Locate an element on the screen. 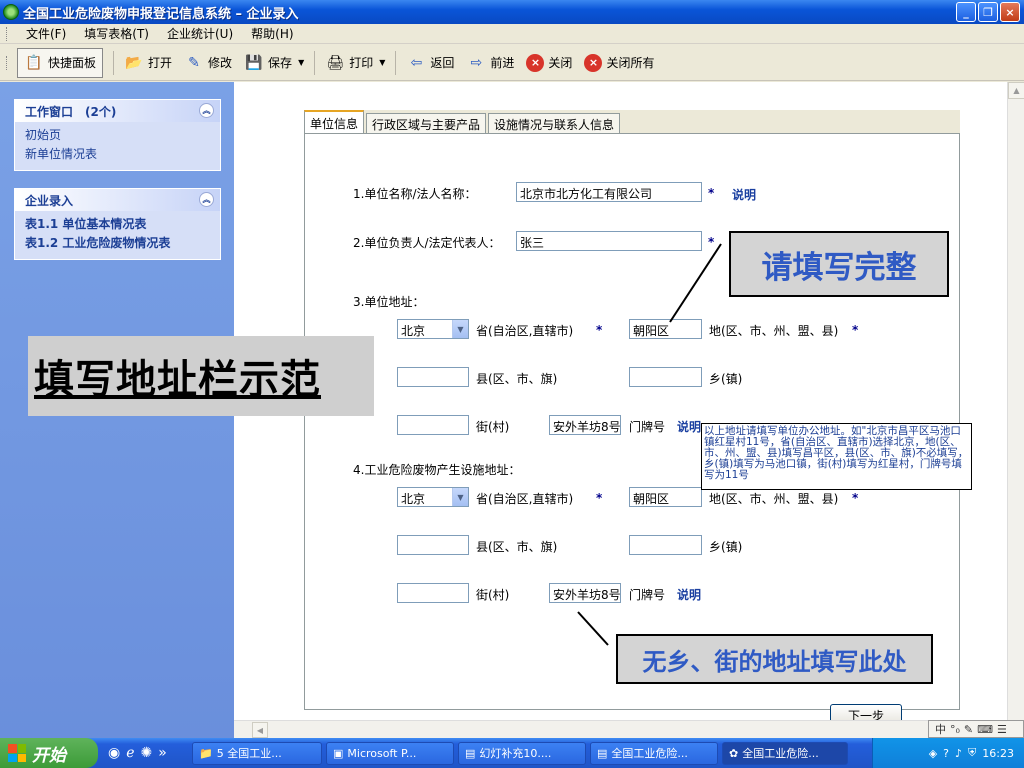 Image resolution: width=1024 pixels, height=768 pixels. edit-button: ✎ 修改 is located at coordinates (208, 63).